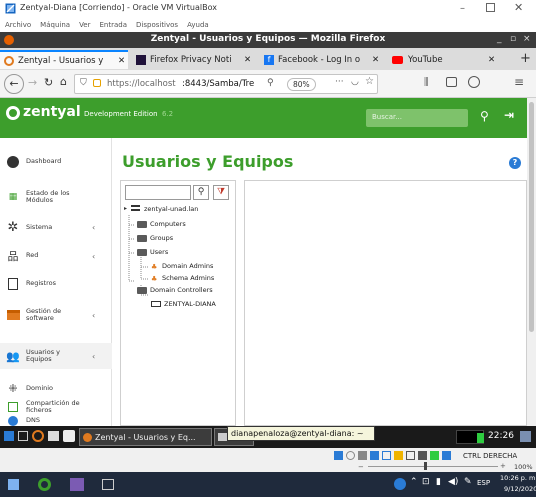  What do you see at coordinates (362, 455) in the screenshot?
I see `audio-status-icon` at bounding box center [362, 455].